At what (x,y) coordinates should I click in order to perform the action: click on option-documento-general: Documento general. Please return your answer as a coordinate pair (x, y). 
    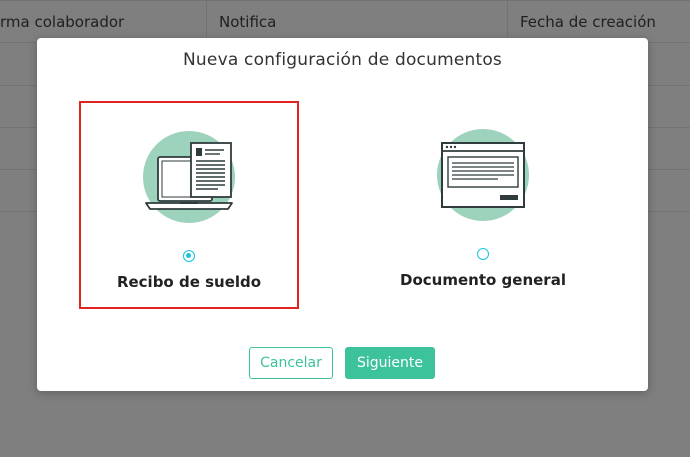
    Looking at the image, I should click on (483, 205).